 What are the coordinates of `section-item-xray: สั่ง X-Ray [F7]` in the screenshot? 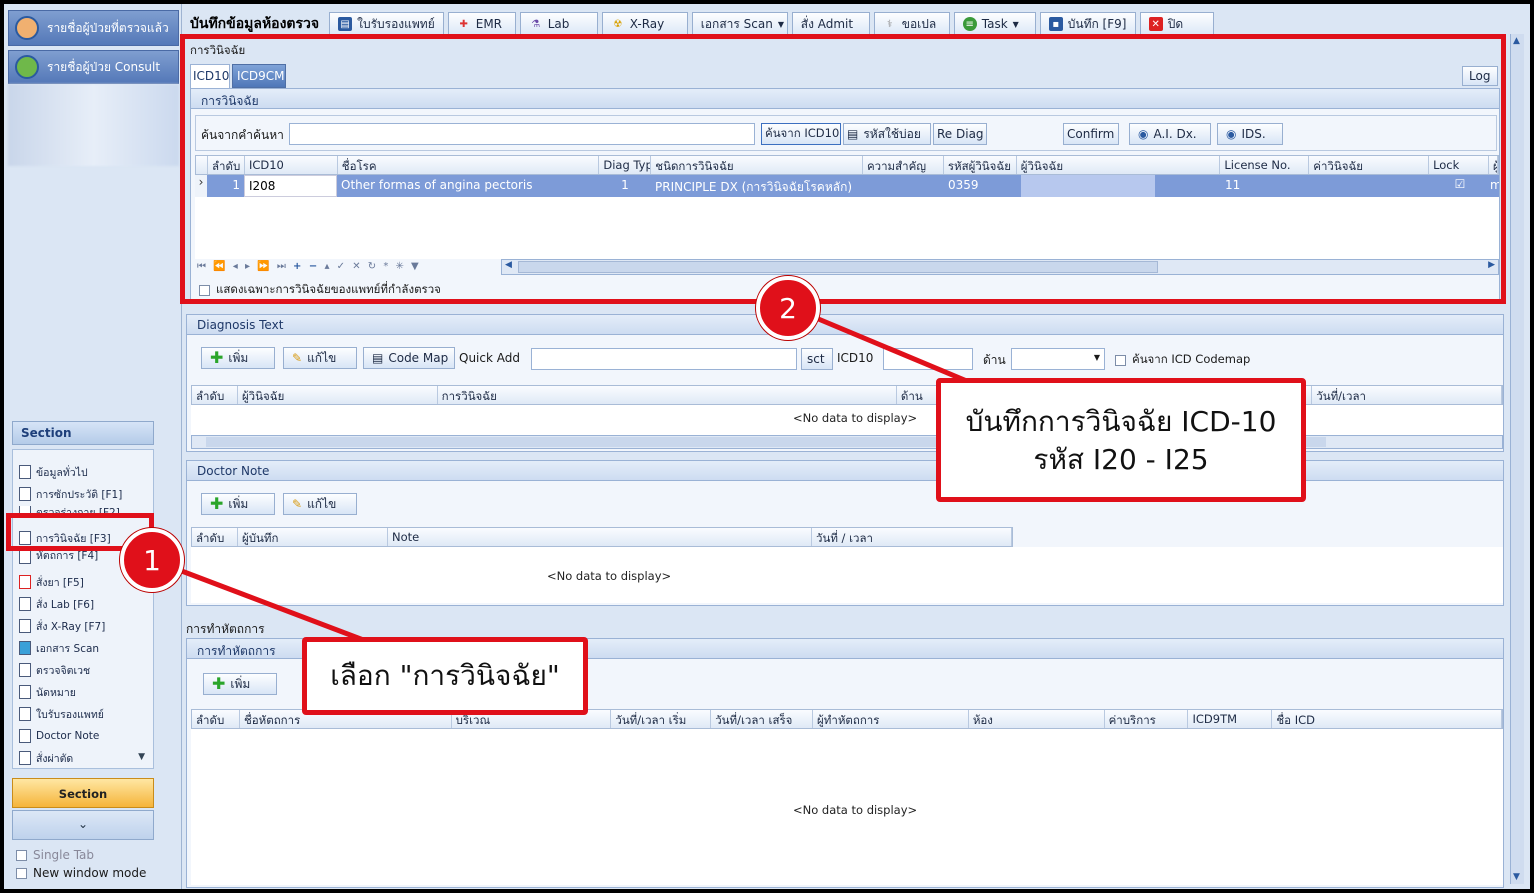 It's located at (62, 626).